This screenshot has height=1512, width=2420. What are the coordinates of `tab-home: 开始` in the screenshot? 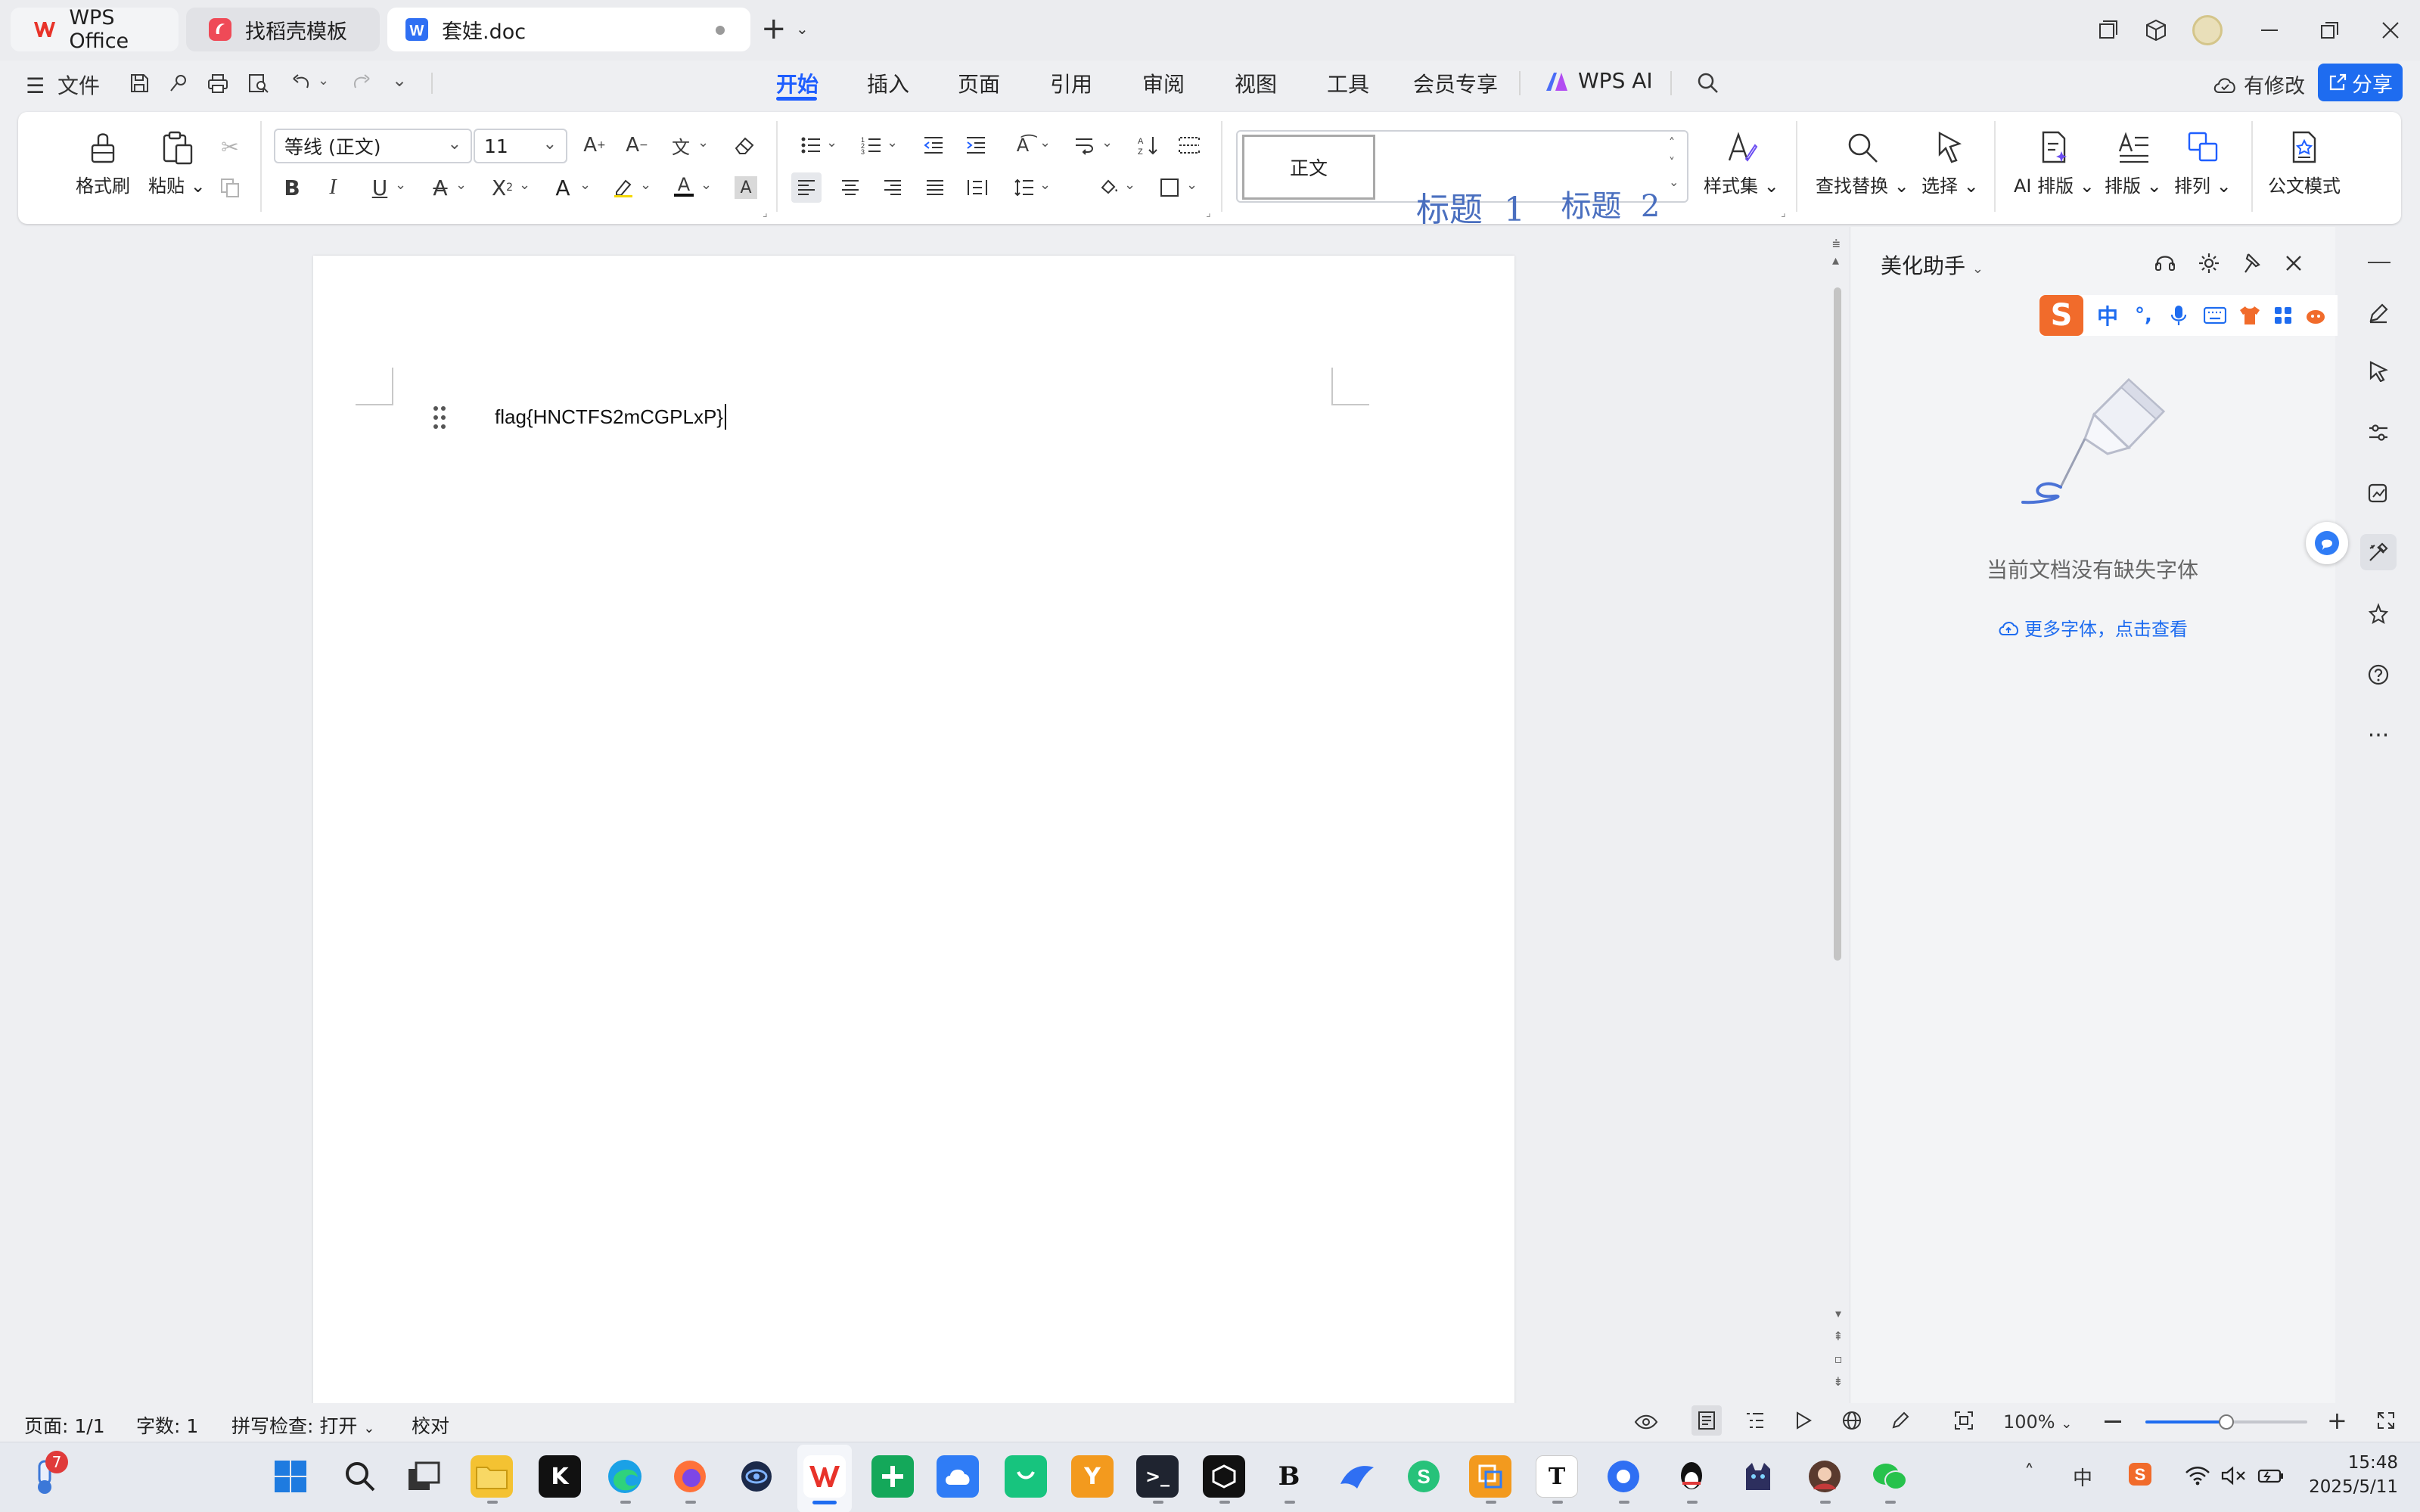 It's located at (798, 83).